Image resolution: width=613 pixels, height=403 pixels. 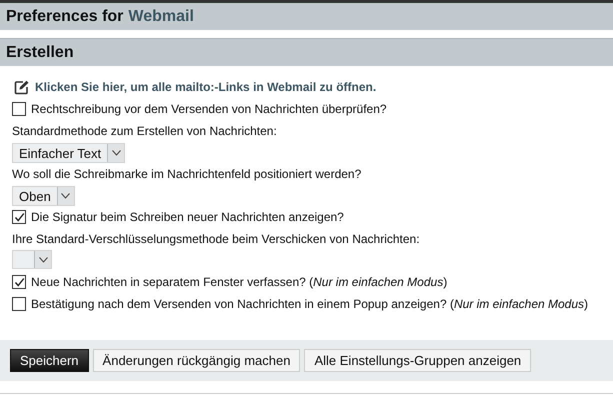 I want to click on section-title: Erstellen, so click(x=40, y=53).